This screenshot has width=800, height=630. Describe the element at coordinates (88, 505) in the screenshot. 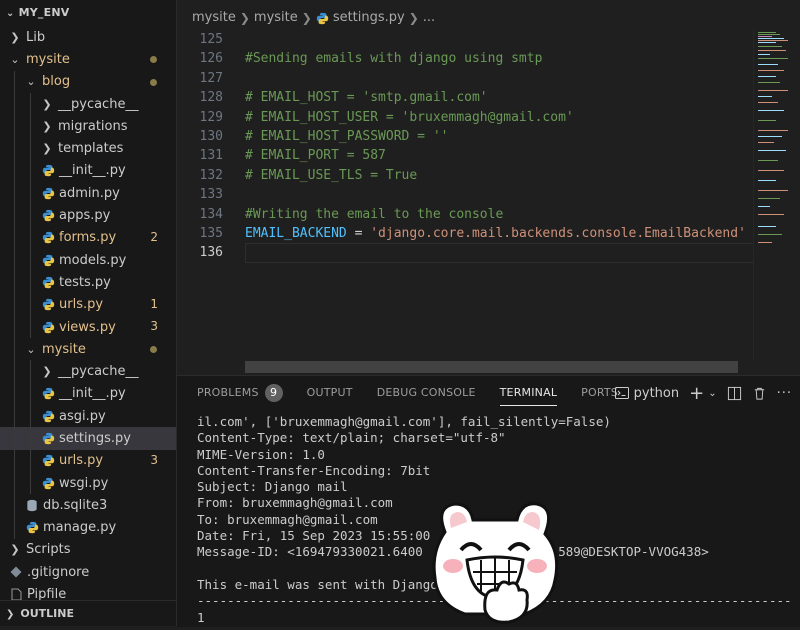

I see `sidebar-item-db-sqlite3: db.sqlite3` at that location.